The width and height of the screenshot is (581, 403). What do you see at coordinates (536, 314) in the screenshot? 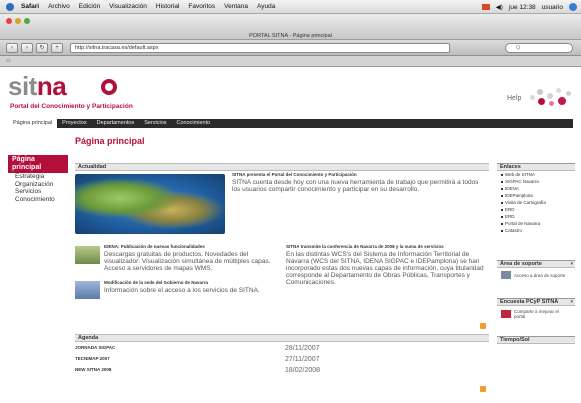
I see `encuesta-link: Comparte a mejorar el portal` at bounding box center [536, 314].